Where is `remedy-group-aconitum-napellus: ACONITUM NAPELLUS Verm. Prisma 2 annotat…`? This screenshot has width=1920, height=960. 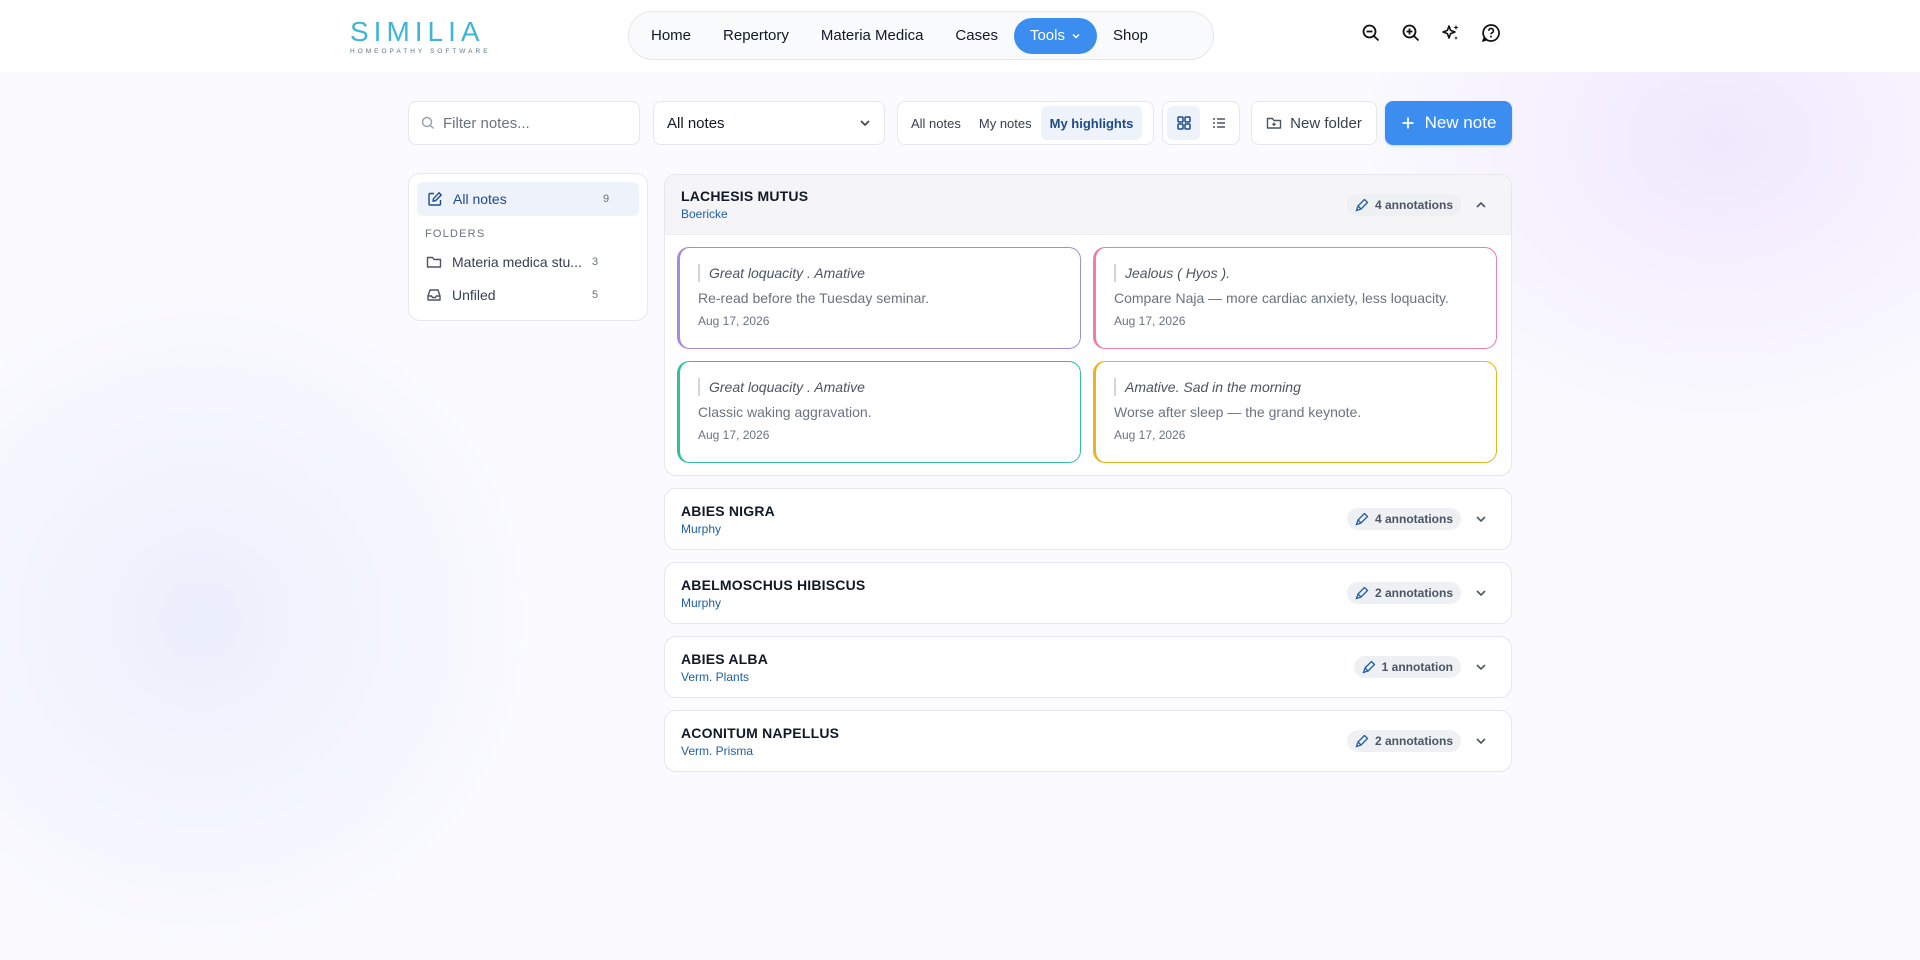
remedy-group-aconitum-napellus: ACONITUM NAPELLUS Verm. Prisma 2 annotat… is located at coordinates (1088, 741).